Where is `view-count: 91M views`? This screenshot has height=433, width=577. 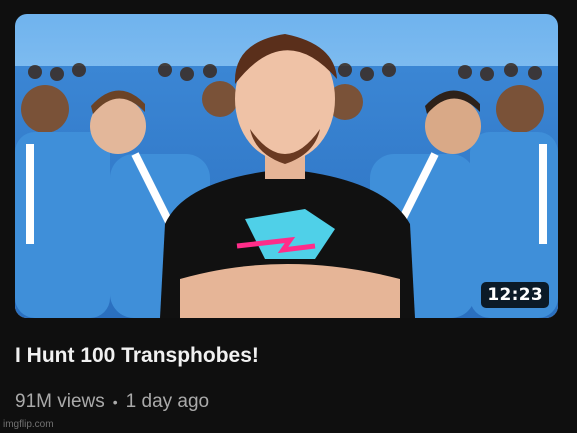
view-count: 91M views is located at coordinates (60, 401).